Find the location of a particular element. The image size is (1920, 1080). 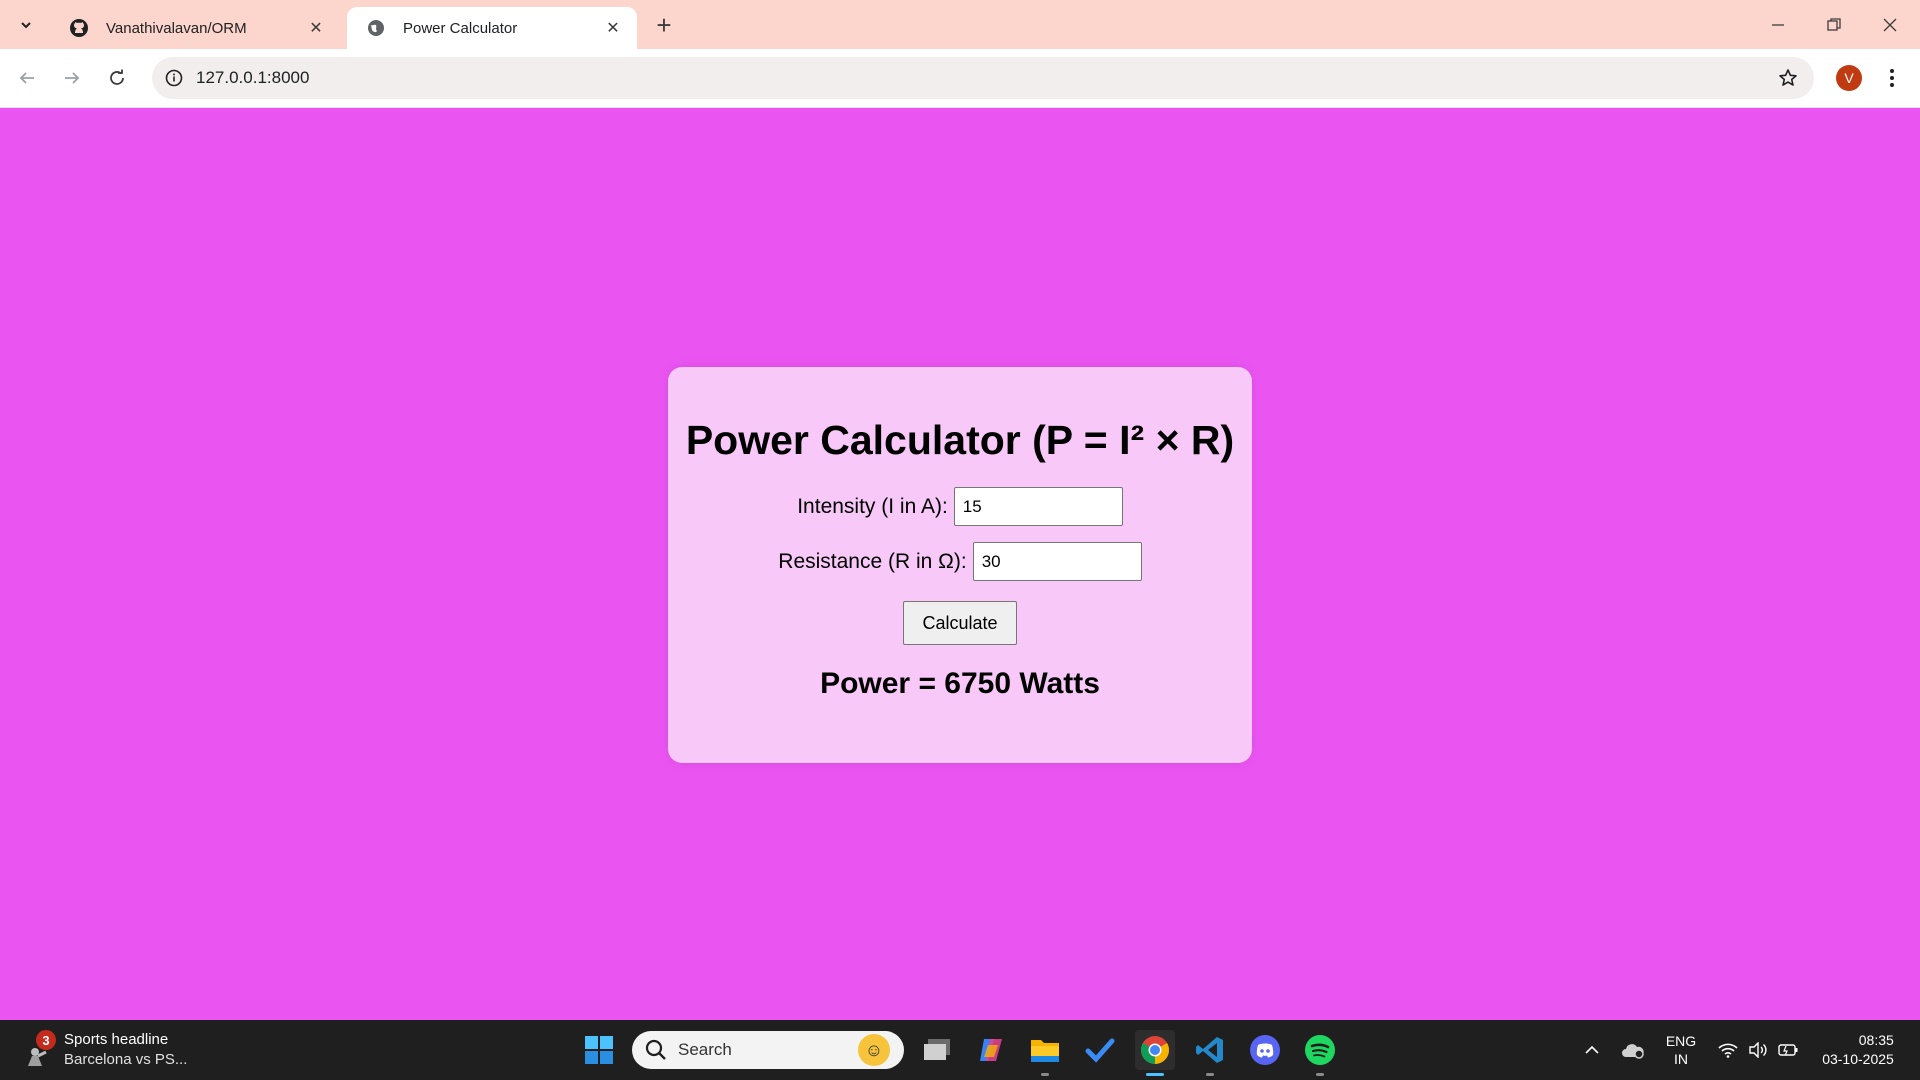

spotify-icon is located at coordinates (1320, 1053).